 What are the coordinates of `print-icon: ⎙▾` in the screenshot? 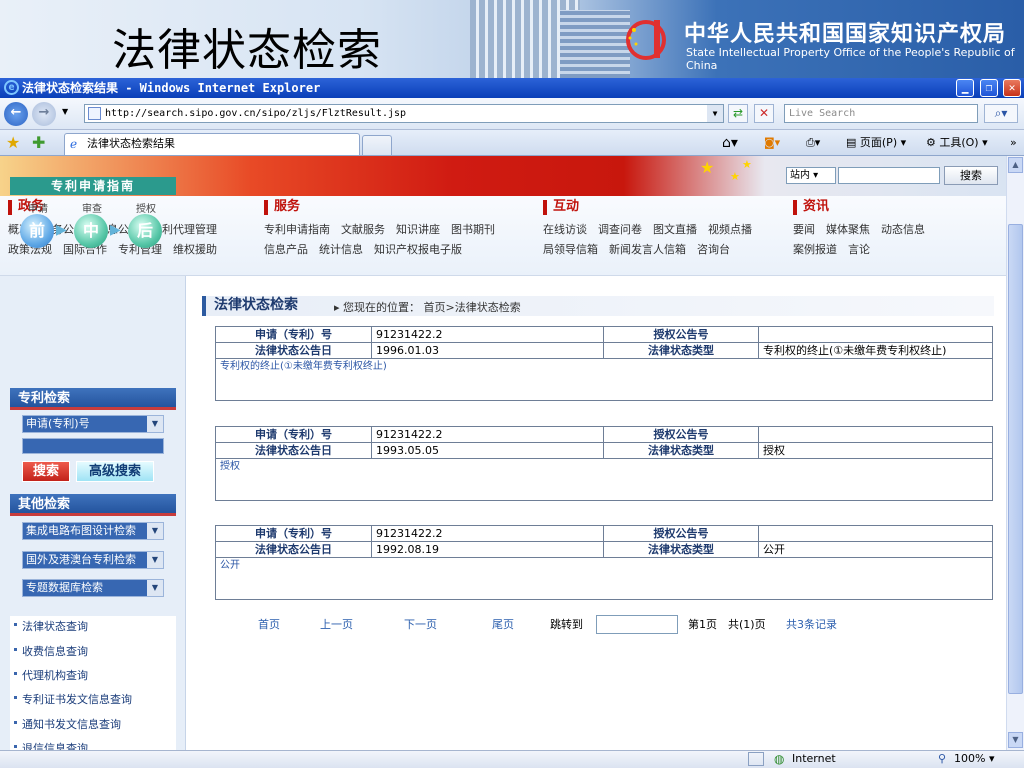 It's located at (813, 143).